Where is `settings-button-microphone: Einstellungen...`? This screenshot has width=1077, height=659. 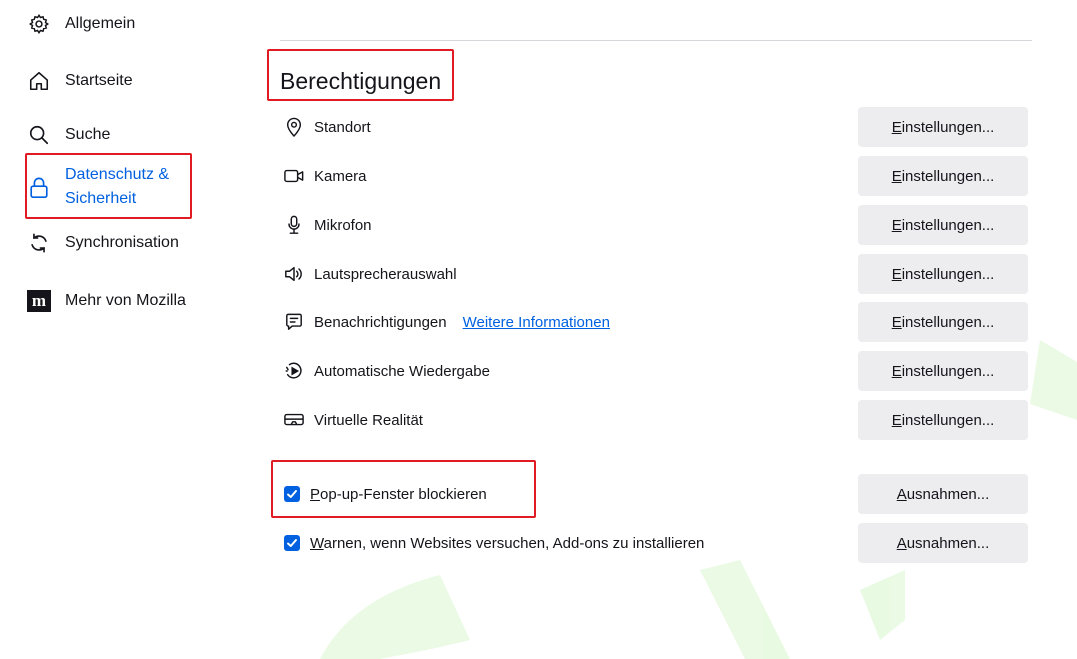
settings-button-microphone: Einstellungen... is located at coordinates (943, 225).